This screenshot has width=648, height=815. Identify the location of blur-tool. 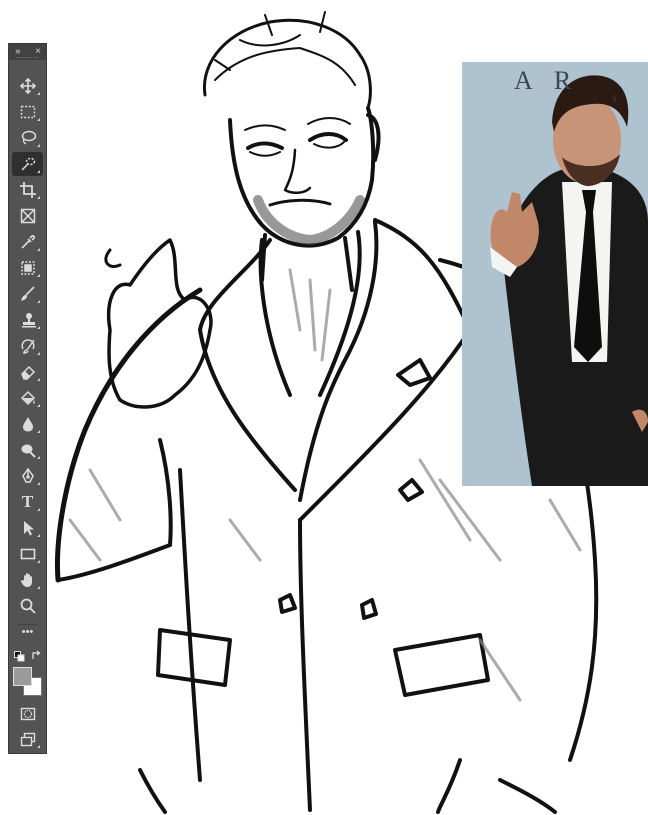
(27, 424).